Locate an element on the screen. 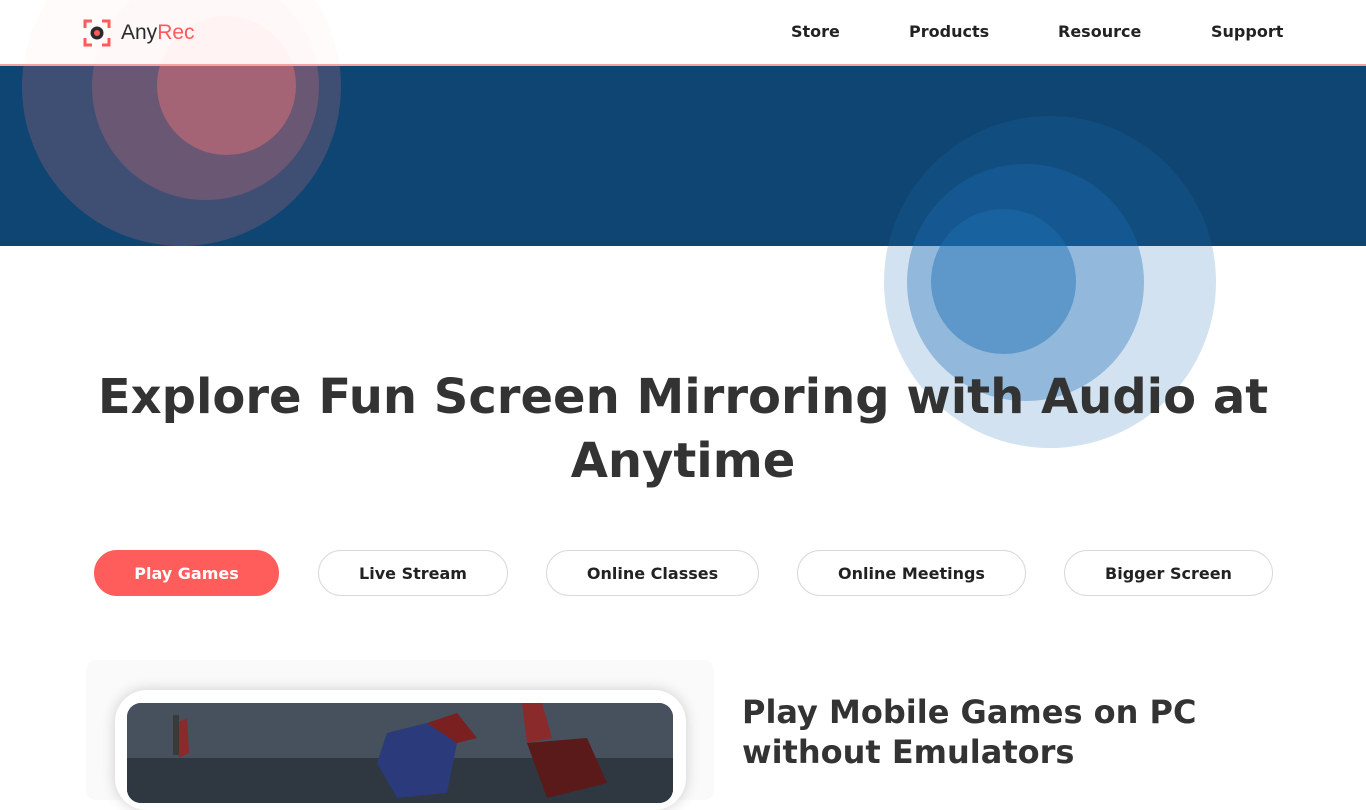 This screenshot has width=1366, height=810. site-header: AnyRec Store Products Resource Support is located at coordinates (683, 33).